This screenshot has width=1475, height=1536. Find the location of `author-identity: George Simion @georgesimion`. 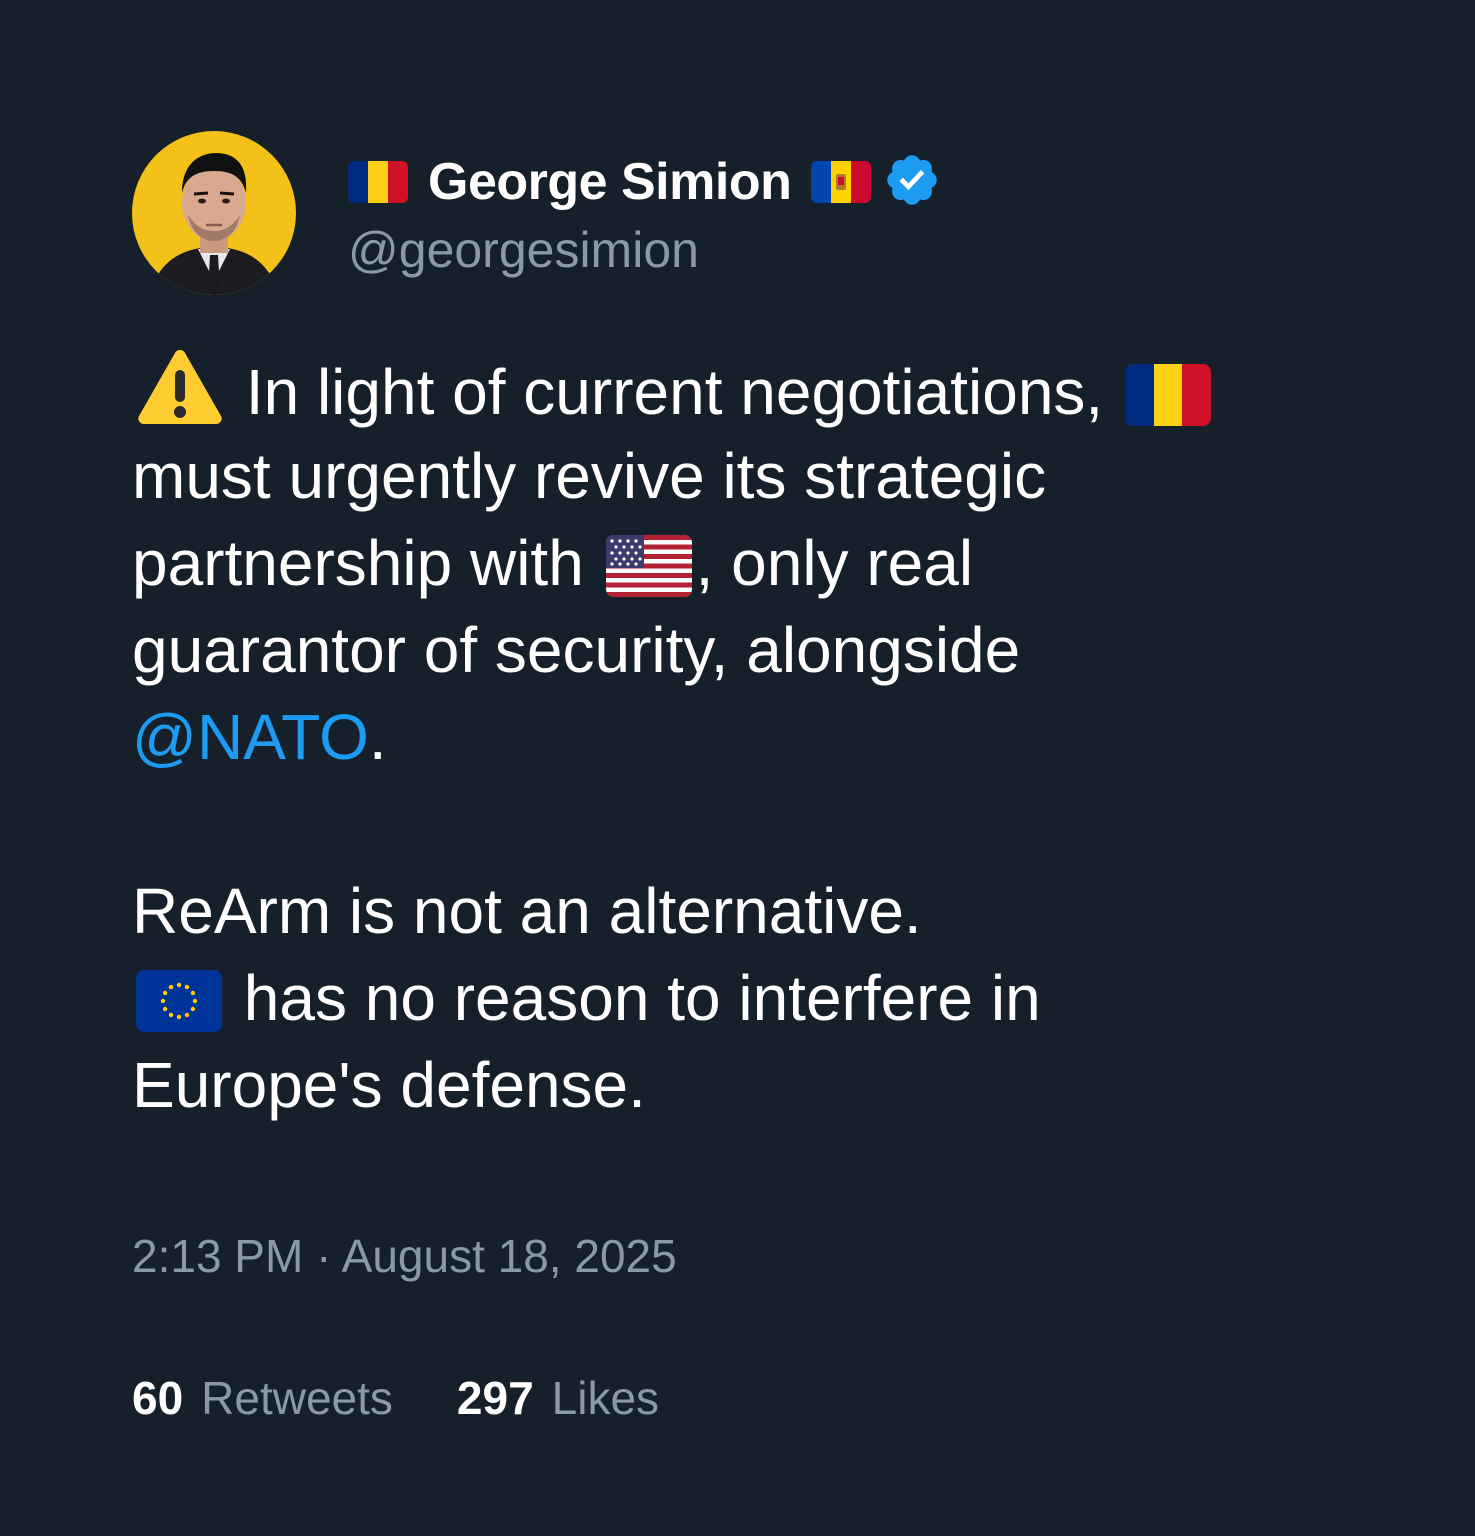

author-identity: George Simion @georgesimion is located at coordinates (644, 213).